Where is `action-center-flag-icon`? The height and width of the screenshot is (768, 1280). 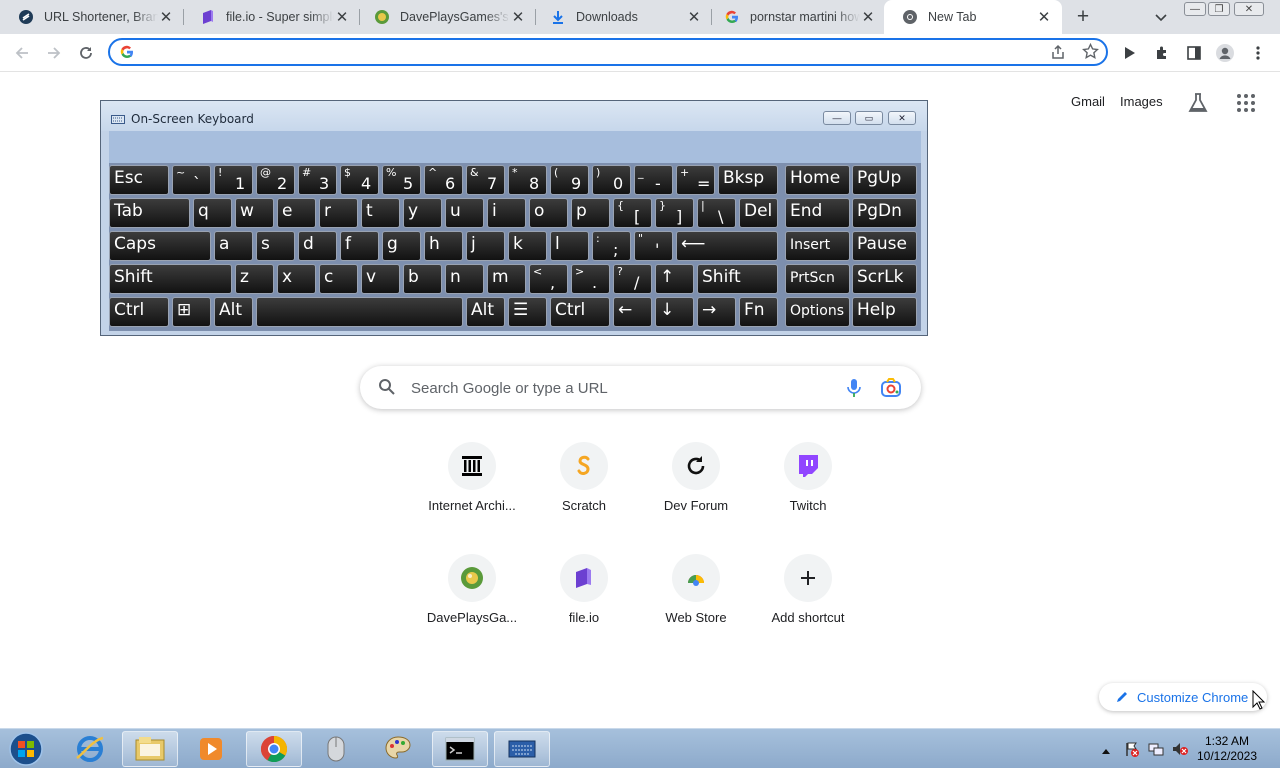
action-center-flag-icon is located at coordinates (1132, 749).